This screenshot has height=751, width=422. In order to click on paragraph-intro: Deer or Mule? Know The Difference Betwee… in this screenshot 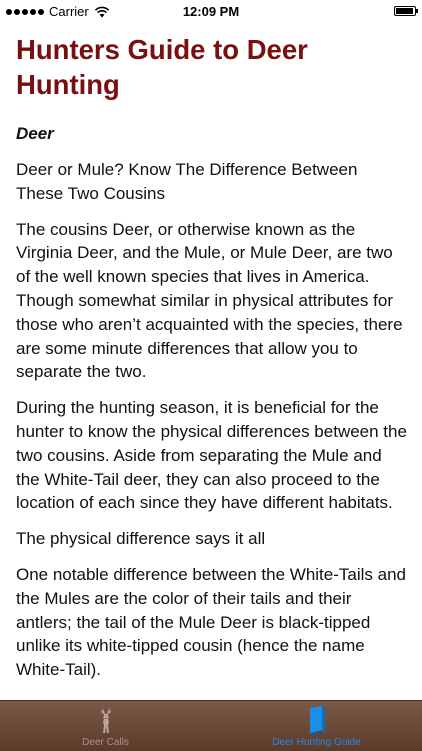, I will do `click(187, 181)`.